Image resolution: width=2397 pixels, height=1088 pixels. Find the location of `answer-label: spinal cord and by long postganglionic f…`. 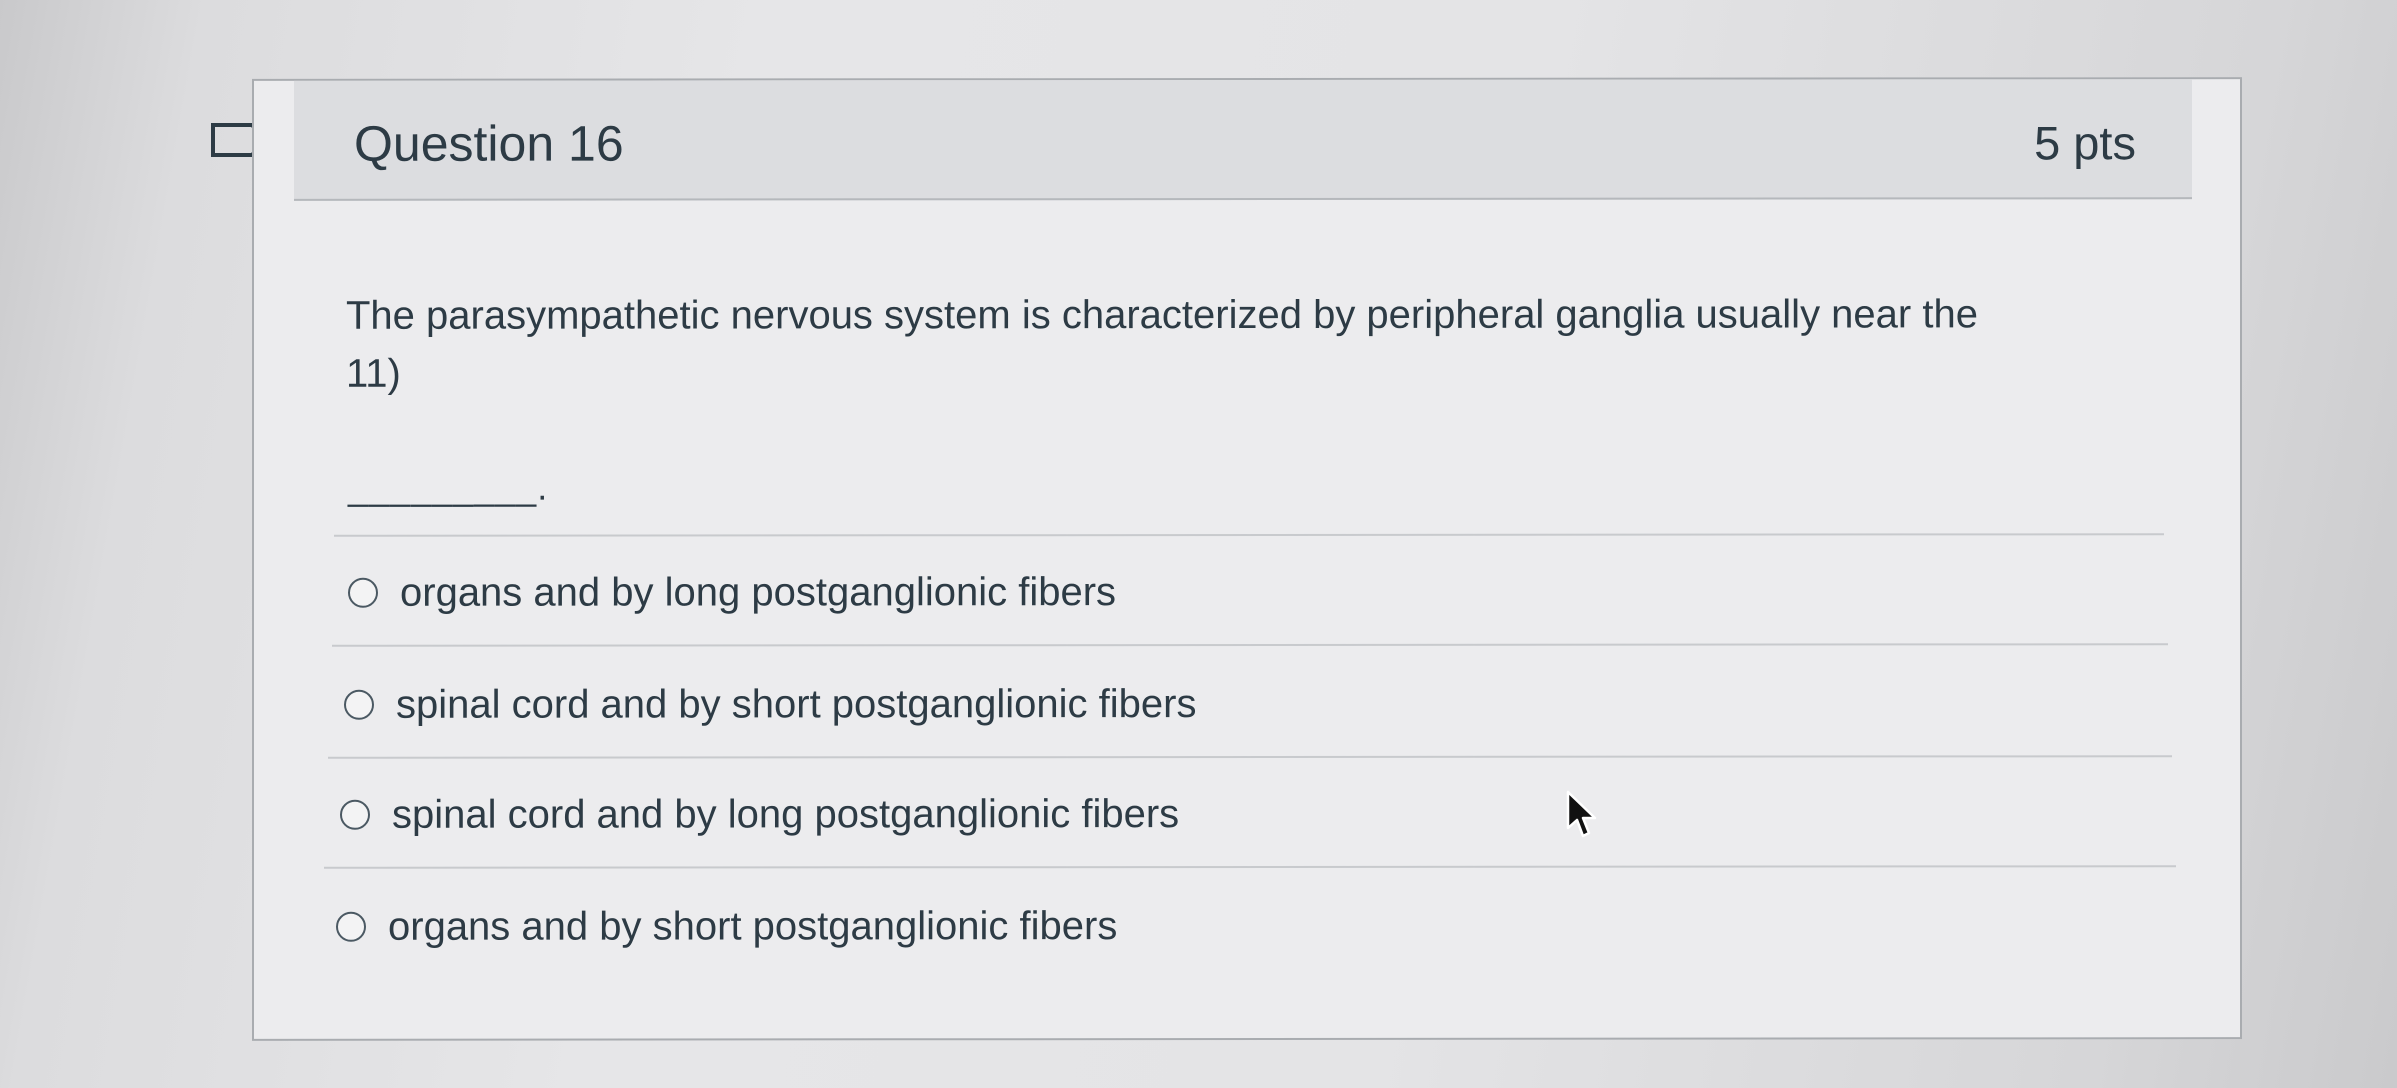

answer-label: spinal cord and by long postganglionic f… is located at coordinates (785, 815).